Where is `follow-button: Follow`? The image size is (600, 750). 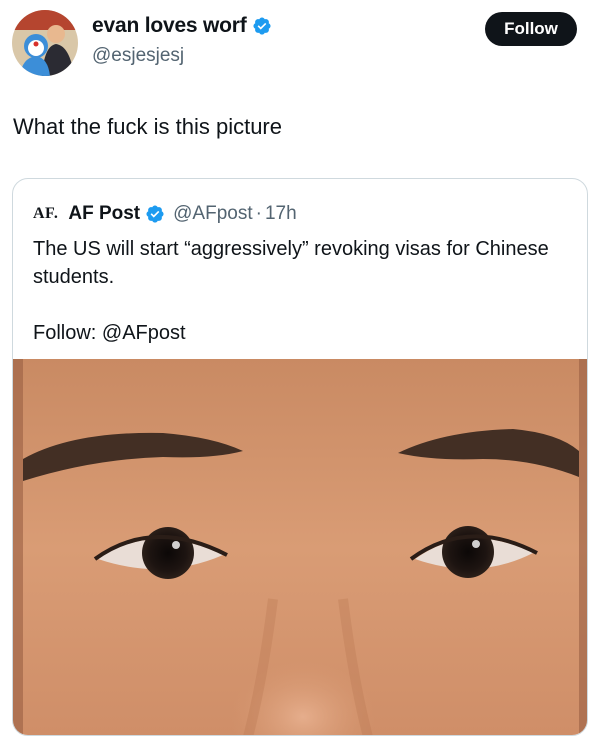 follow-button: Follow is located at coordinates (531, 29).